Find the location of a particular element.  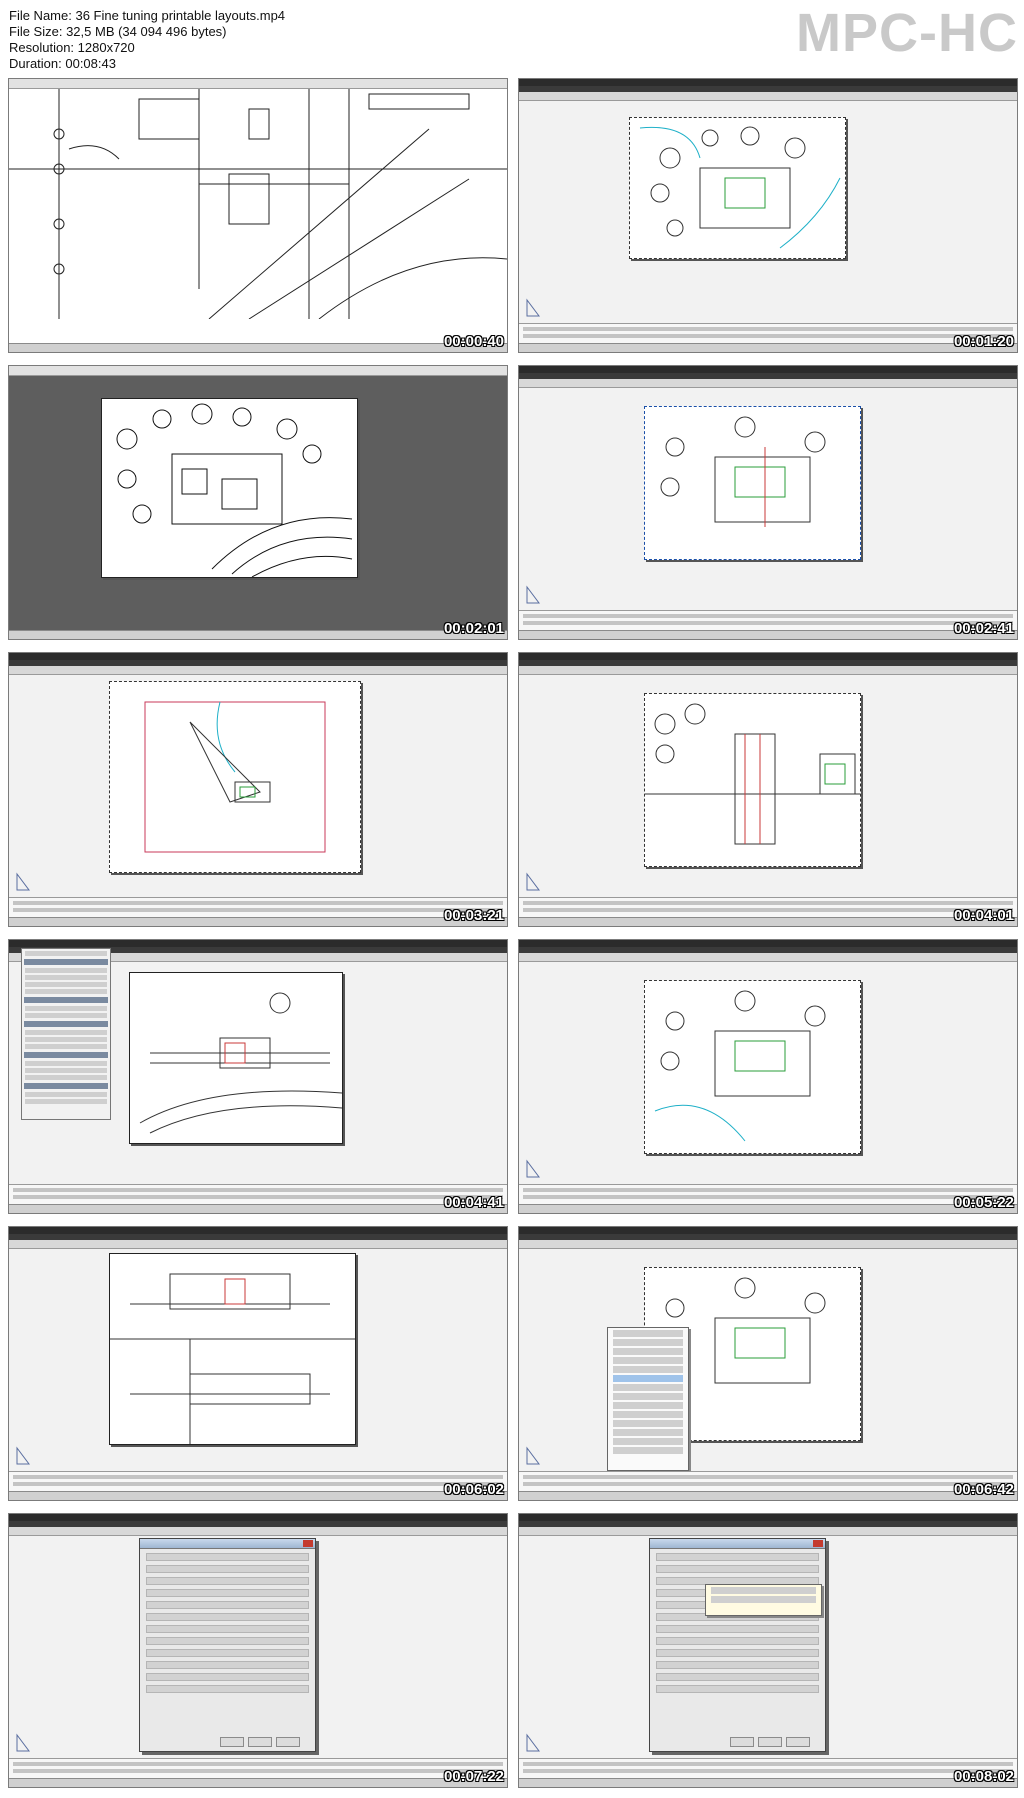

thumbnail-3: 00:02:01 is located at coordinates (258, 502).